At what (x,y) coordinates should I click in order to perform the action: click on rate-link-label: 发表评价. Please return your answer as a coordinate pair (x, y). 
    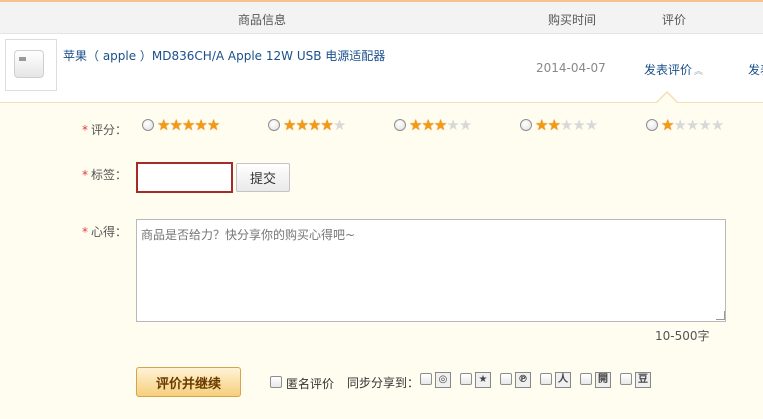
    Looking at the image, I should click on (668, 70).